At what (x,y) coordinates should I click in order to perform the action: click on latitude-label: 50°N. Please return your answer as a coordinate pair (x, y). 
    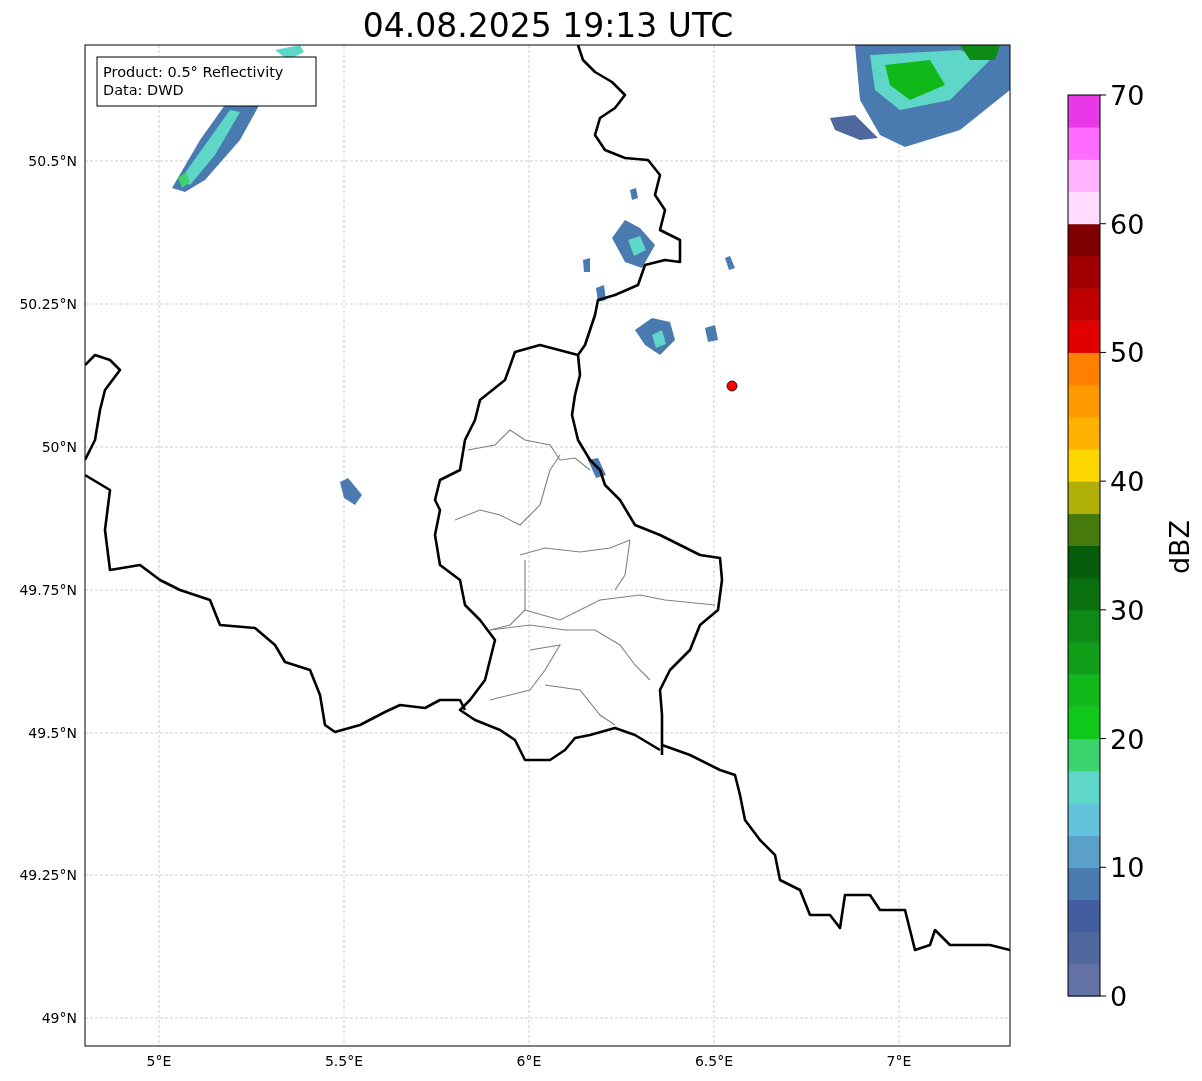
    Looking at the image, I should click on (59, 447).